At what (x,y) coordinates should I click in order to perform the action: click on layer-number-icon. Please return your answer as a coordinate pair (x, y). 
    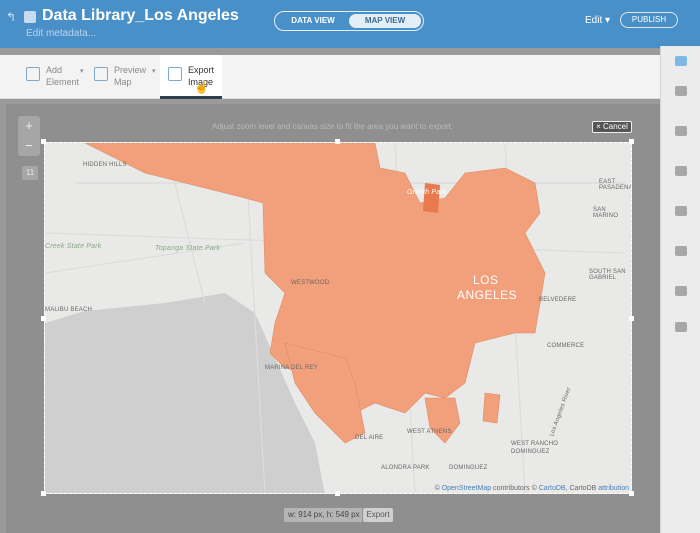
    Looking at the image, I should click on (681, 91).